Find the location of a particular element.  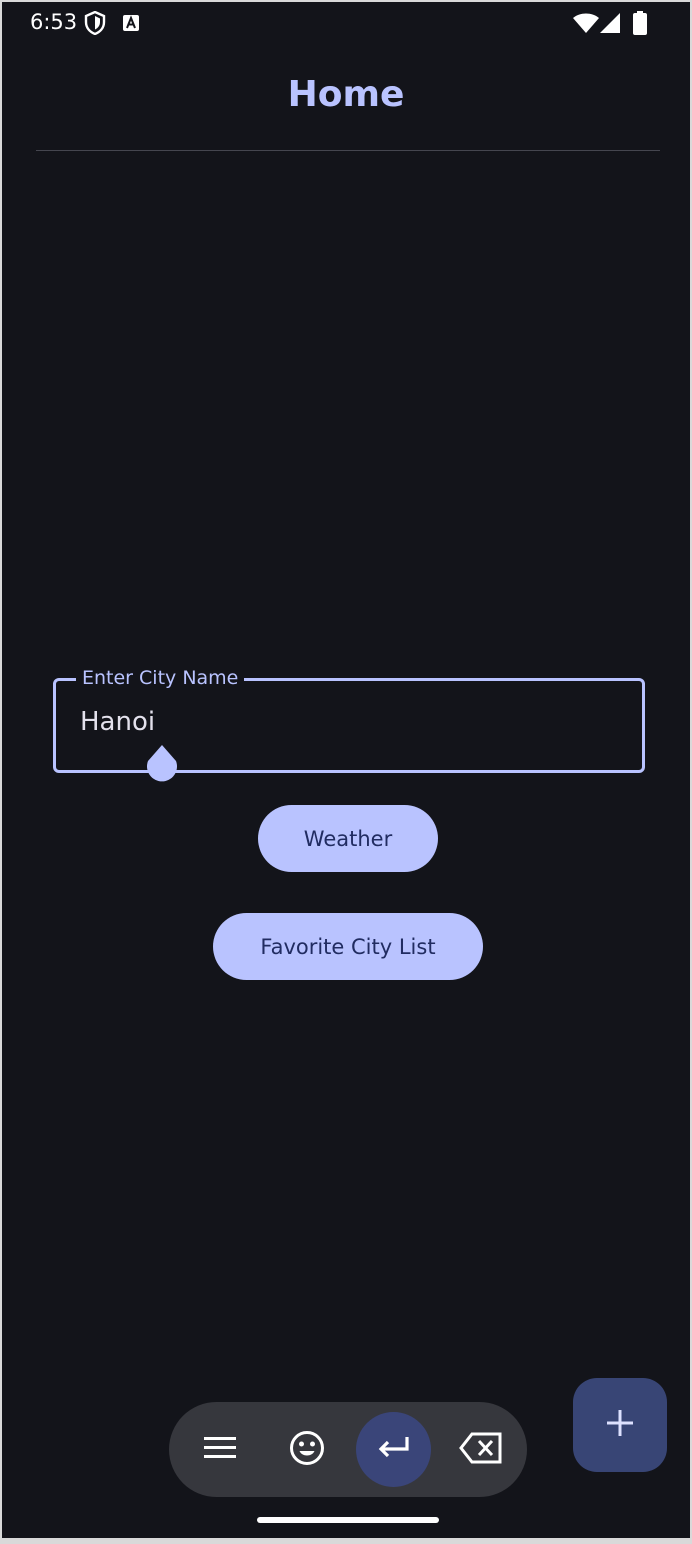

status-bar: 6:53 is located at coordinates (346, 24).